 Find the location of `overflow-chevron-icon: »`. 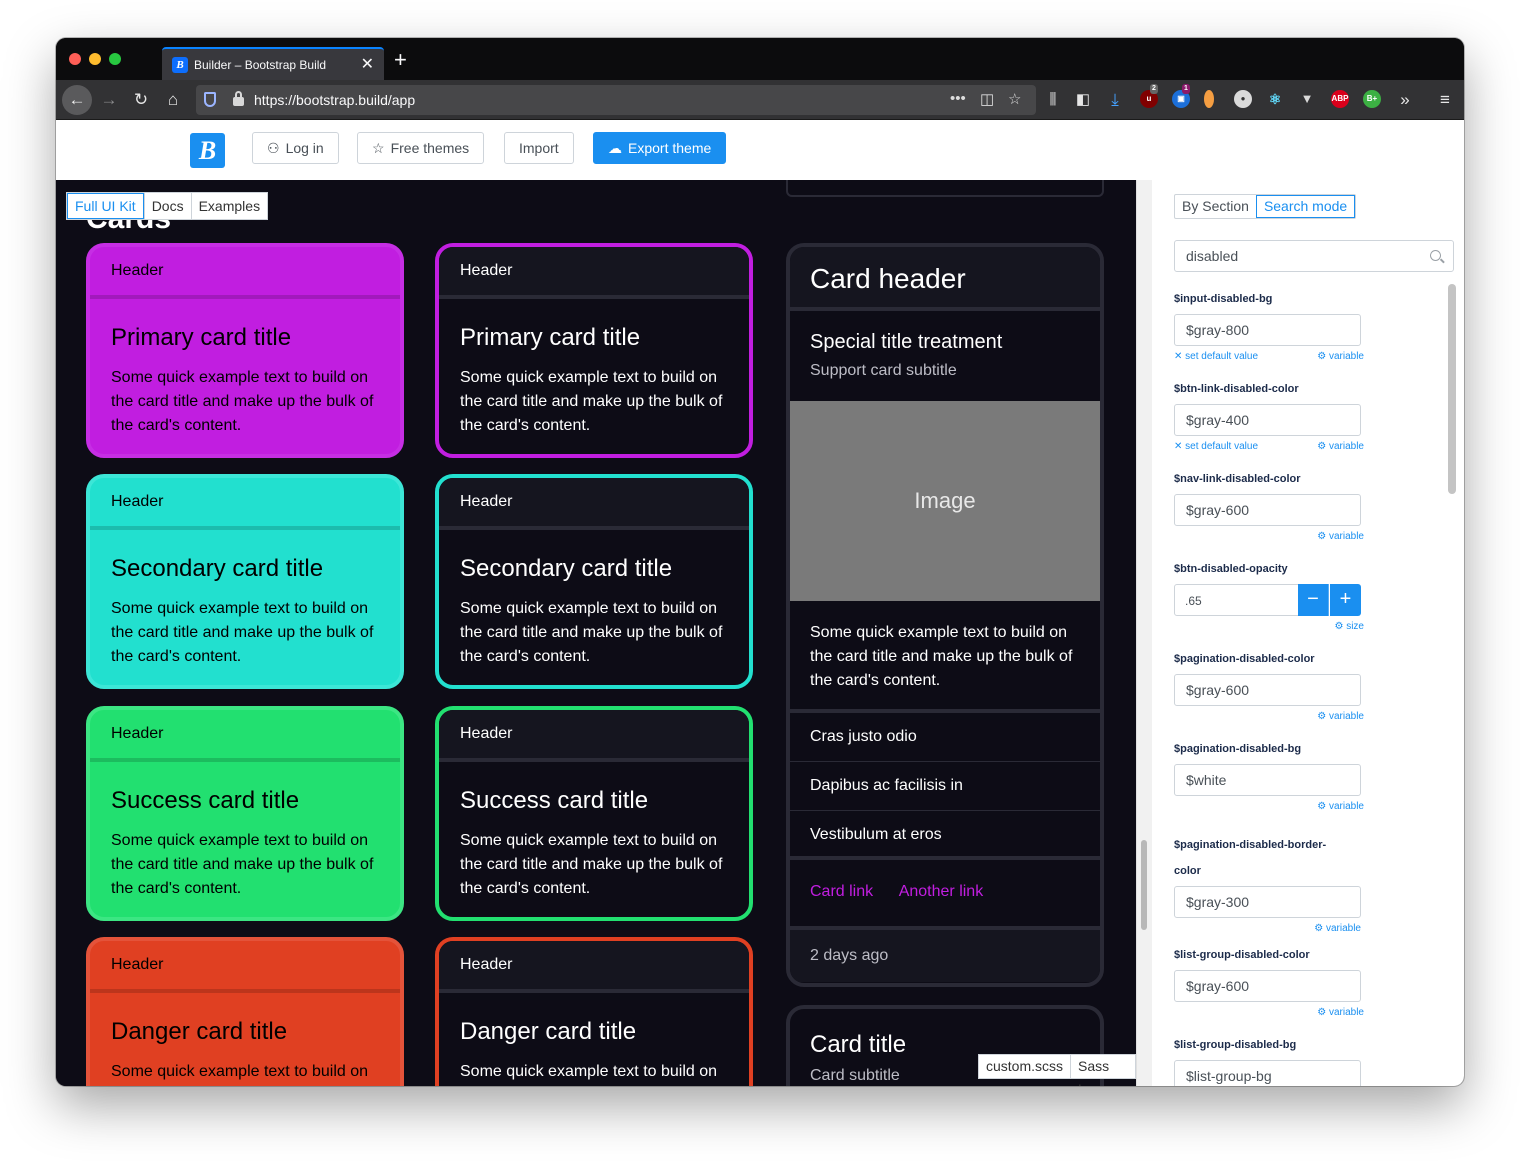

overflow-chevron-icon: » is located at coordinates (1405, 100).